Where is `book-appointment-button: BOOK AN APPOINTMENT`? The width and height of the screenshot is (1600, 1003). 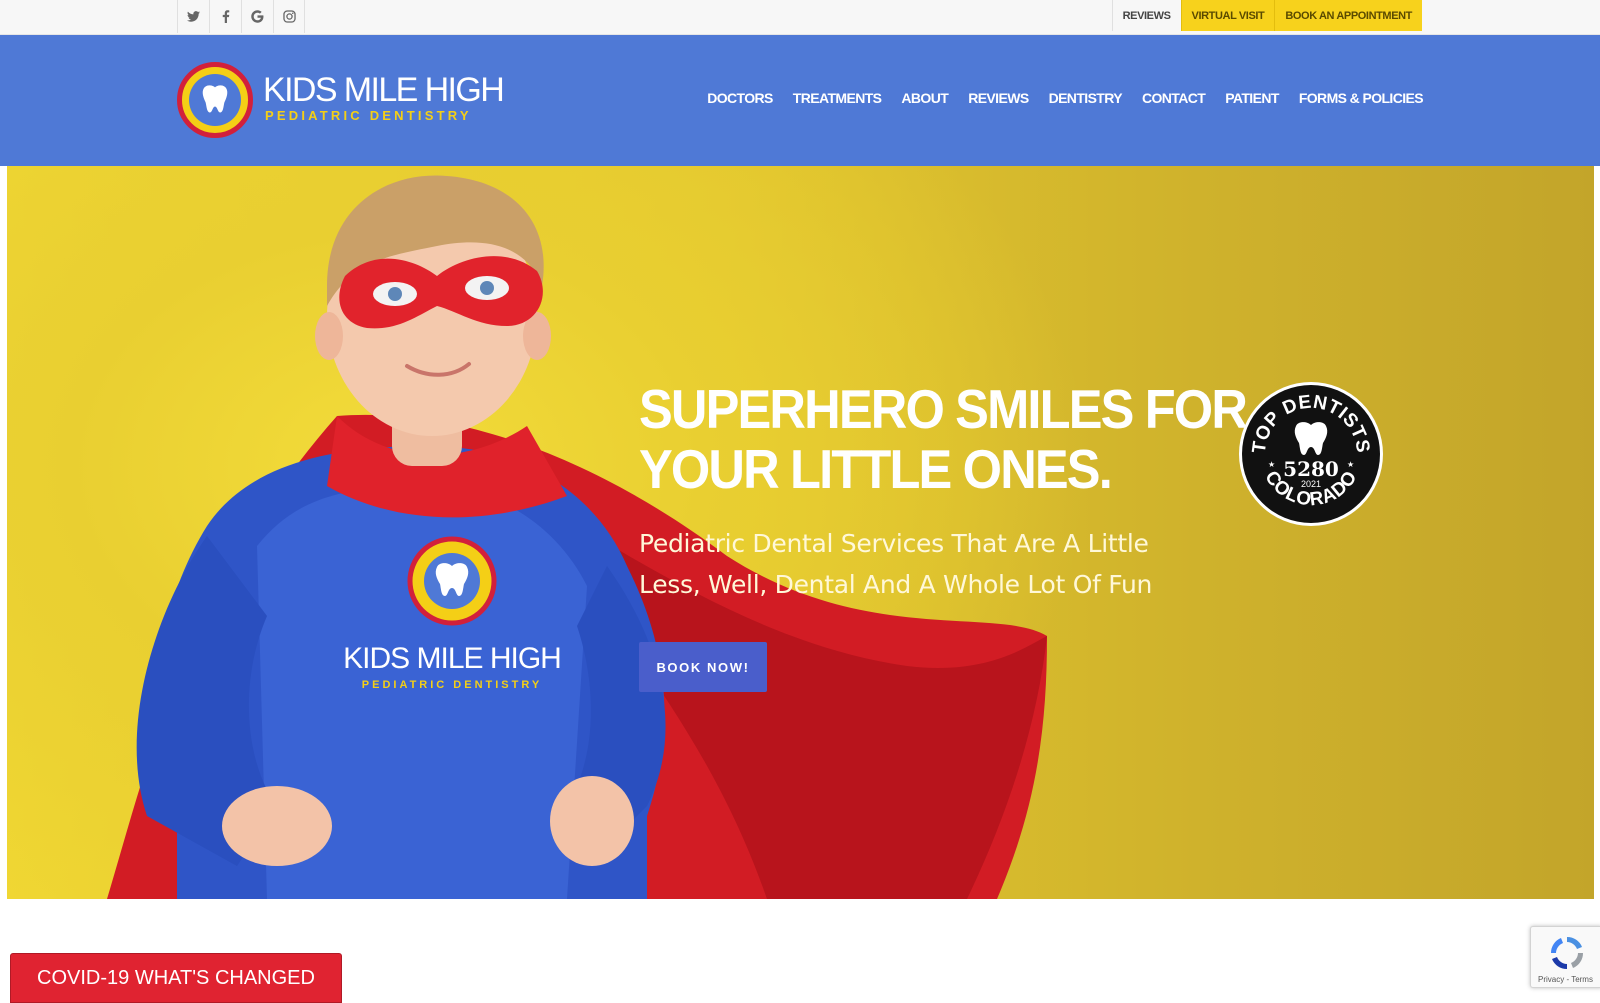 book-appointment-button: BOOK AN APPOINTMENT is located at coordinates (1348, 15).